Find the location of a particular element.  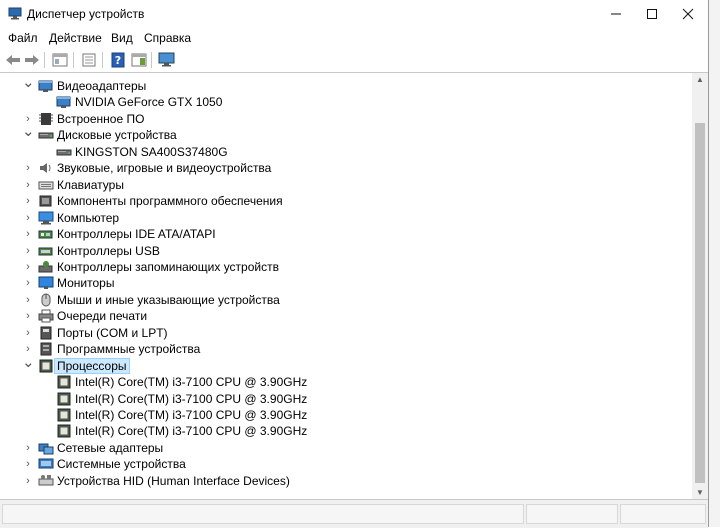

tree-category-row: › Встроенное ПО is located at coordinates (340, 119).